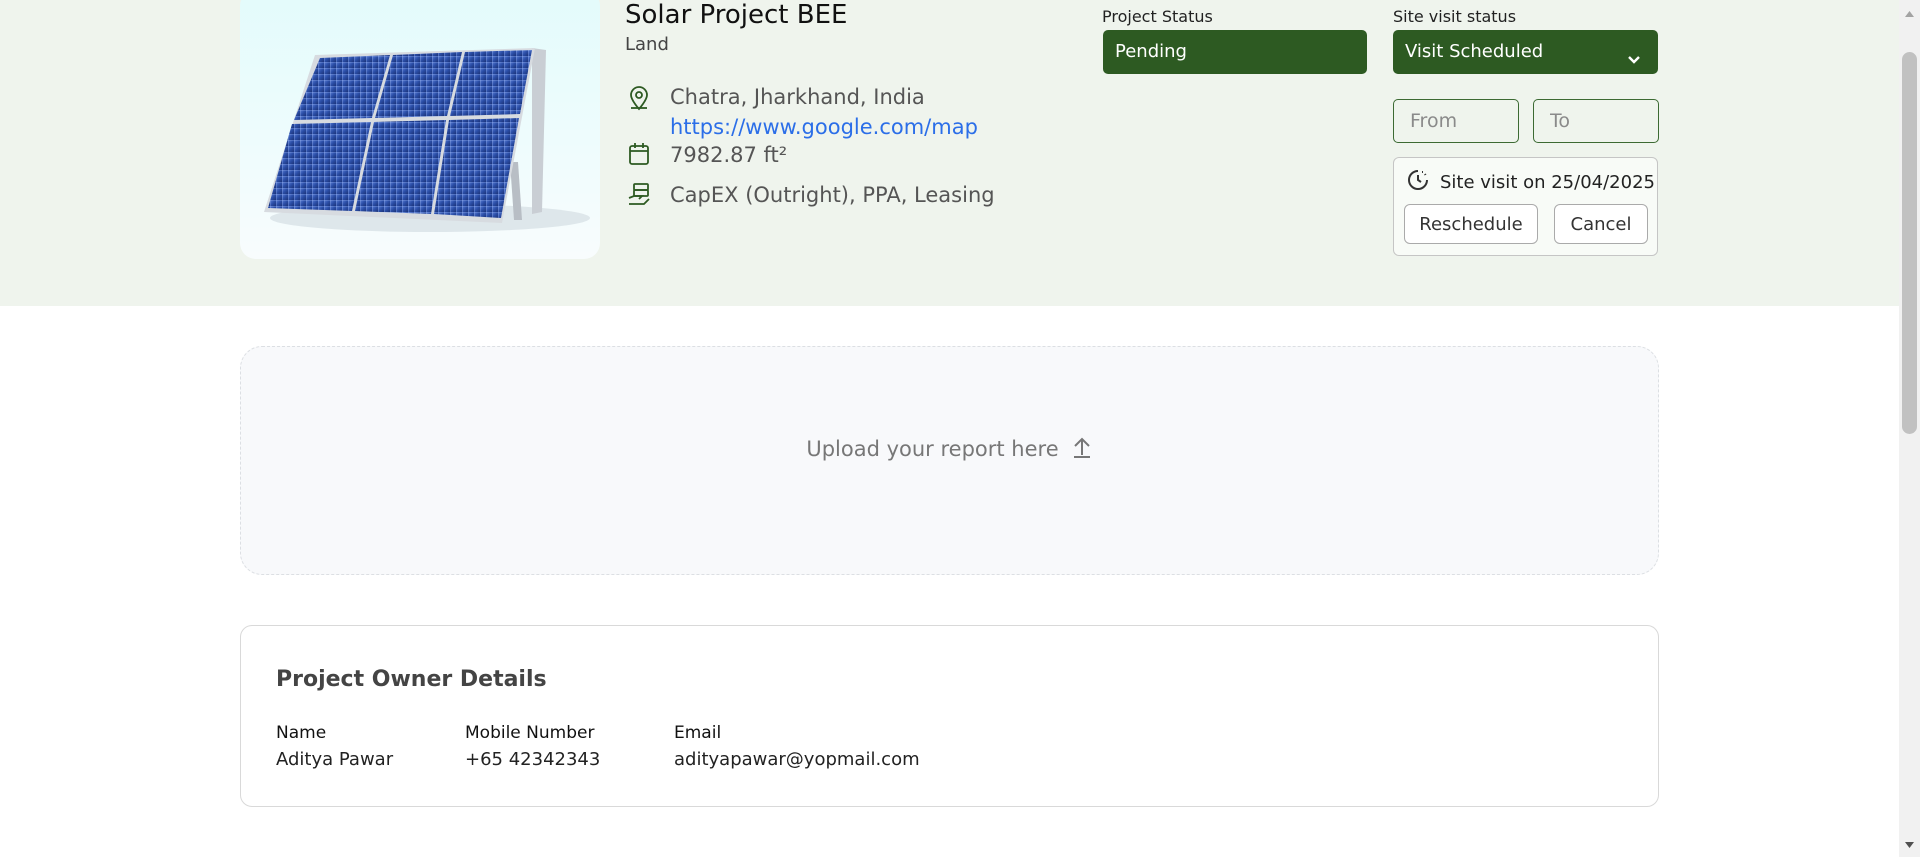  What do you see at coordinates (1082, 449) in the screenshot?
I see `upload-arrow-icon` at bounding box center [1082, 449].